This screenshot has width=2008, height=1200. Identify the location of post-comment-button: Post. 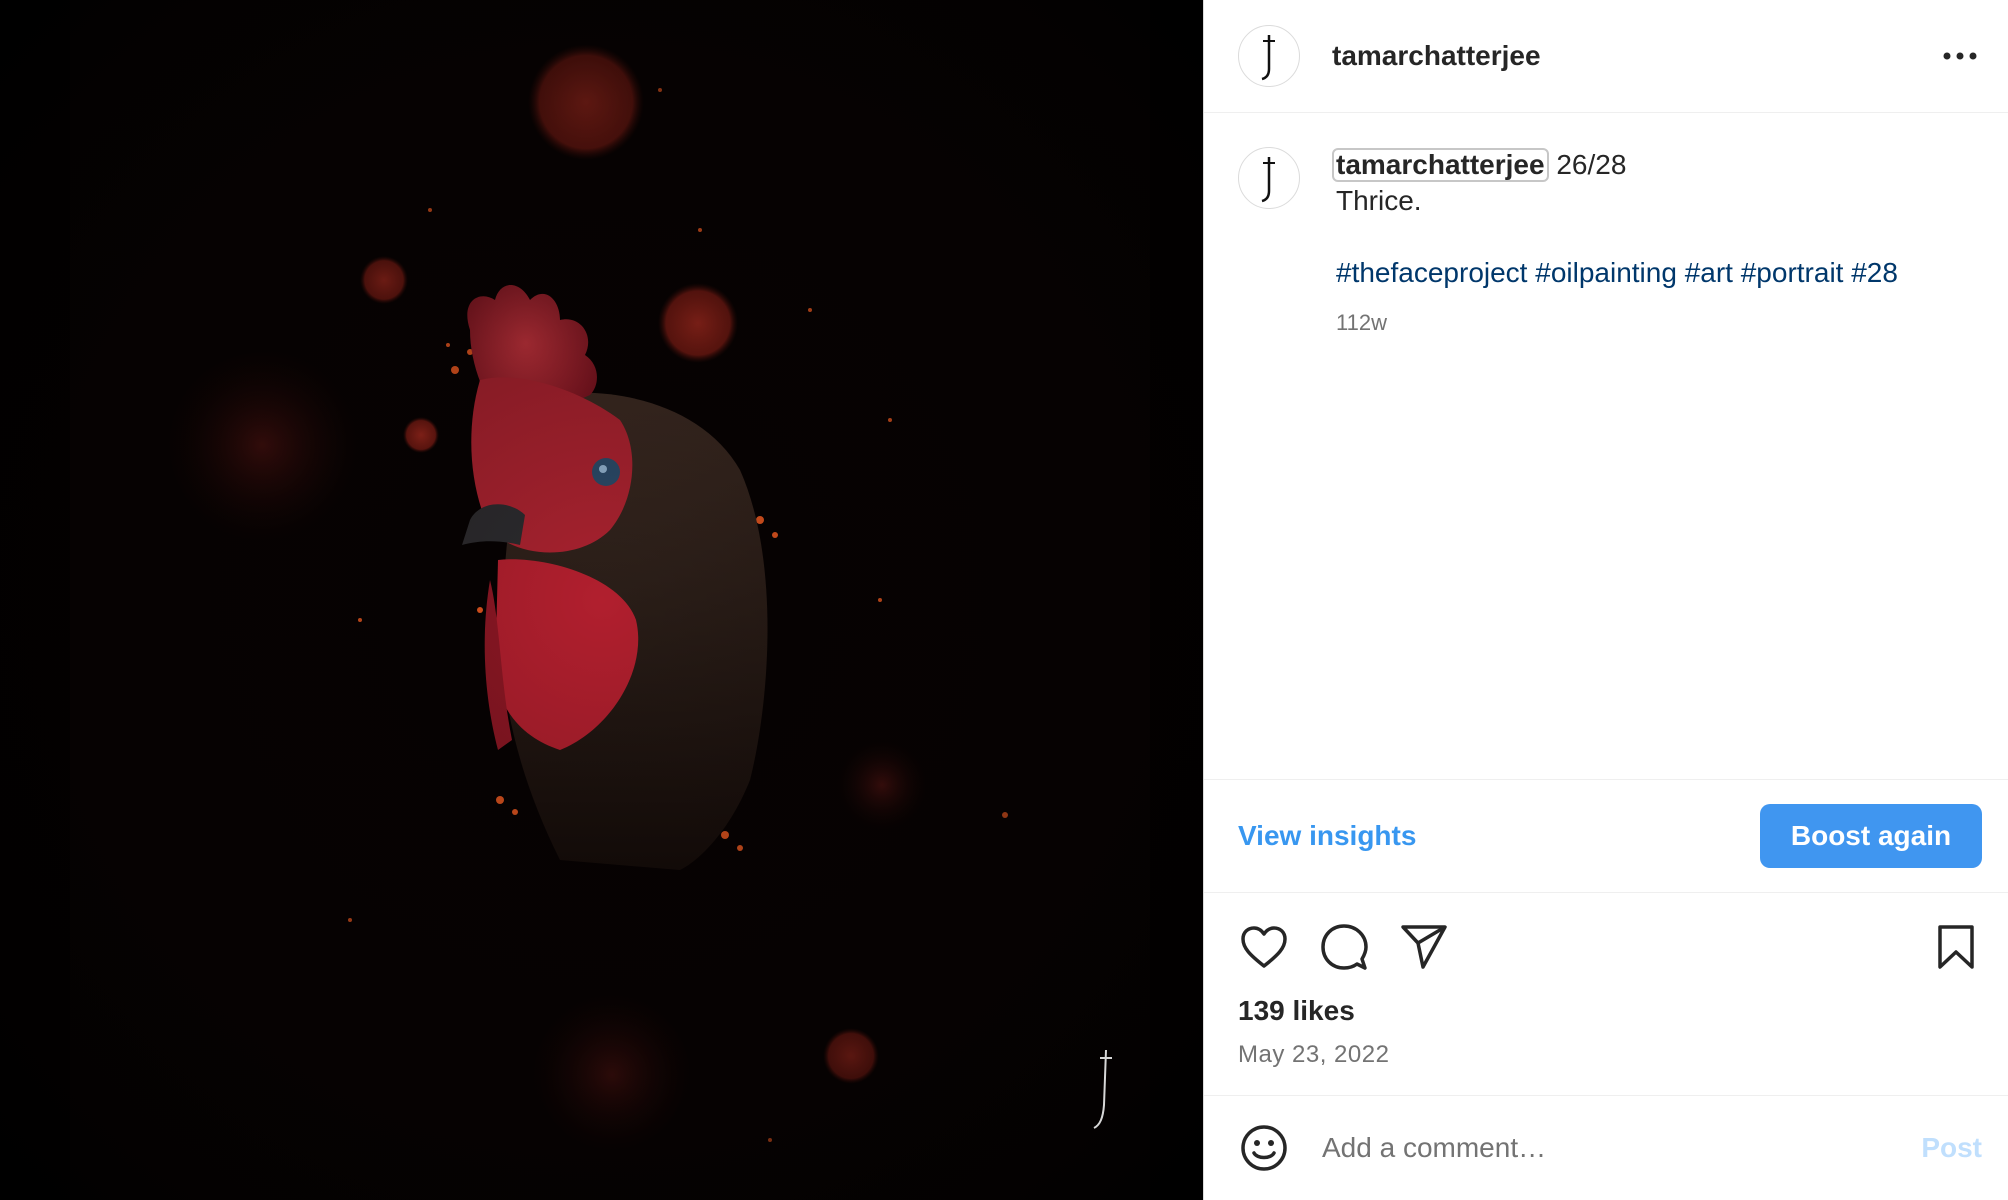
(1951, 1148).